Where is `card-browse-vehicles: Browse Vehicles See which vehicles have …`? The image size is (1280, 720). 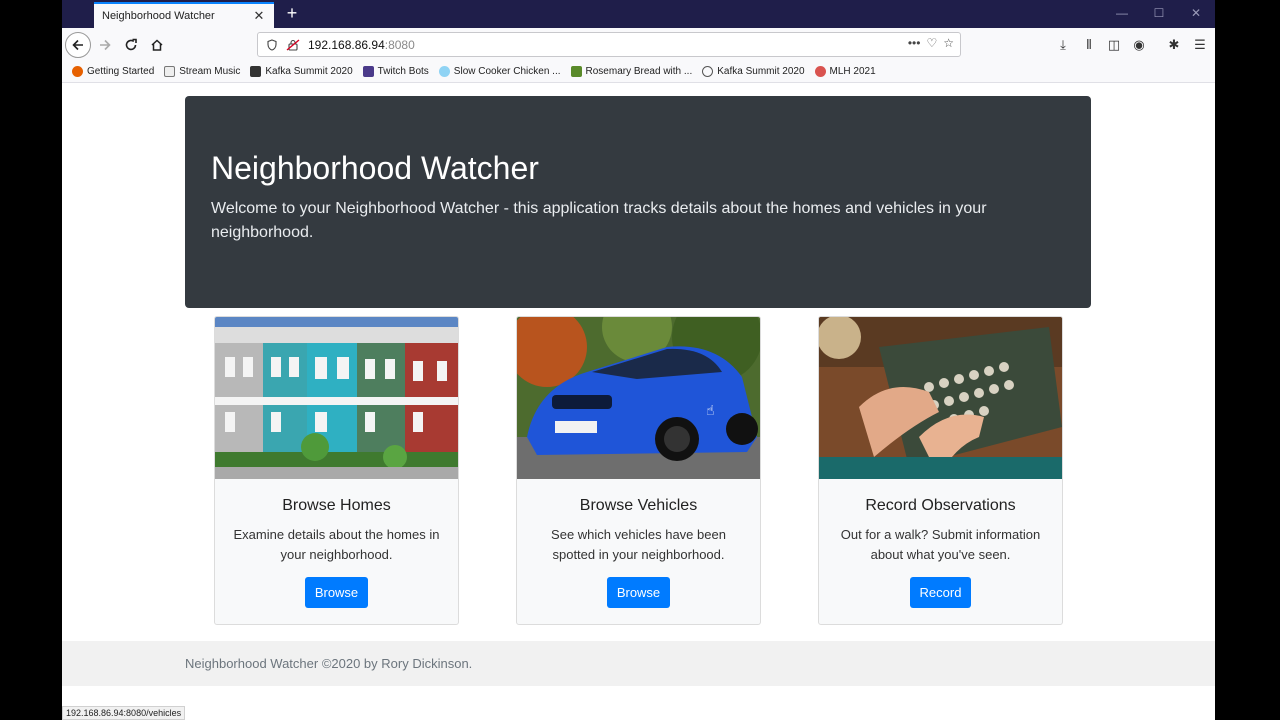
card-browse-vehicles: Browse Vehicles See which vehicles have … is located at coordinates (638, 470).